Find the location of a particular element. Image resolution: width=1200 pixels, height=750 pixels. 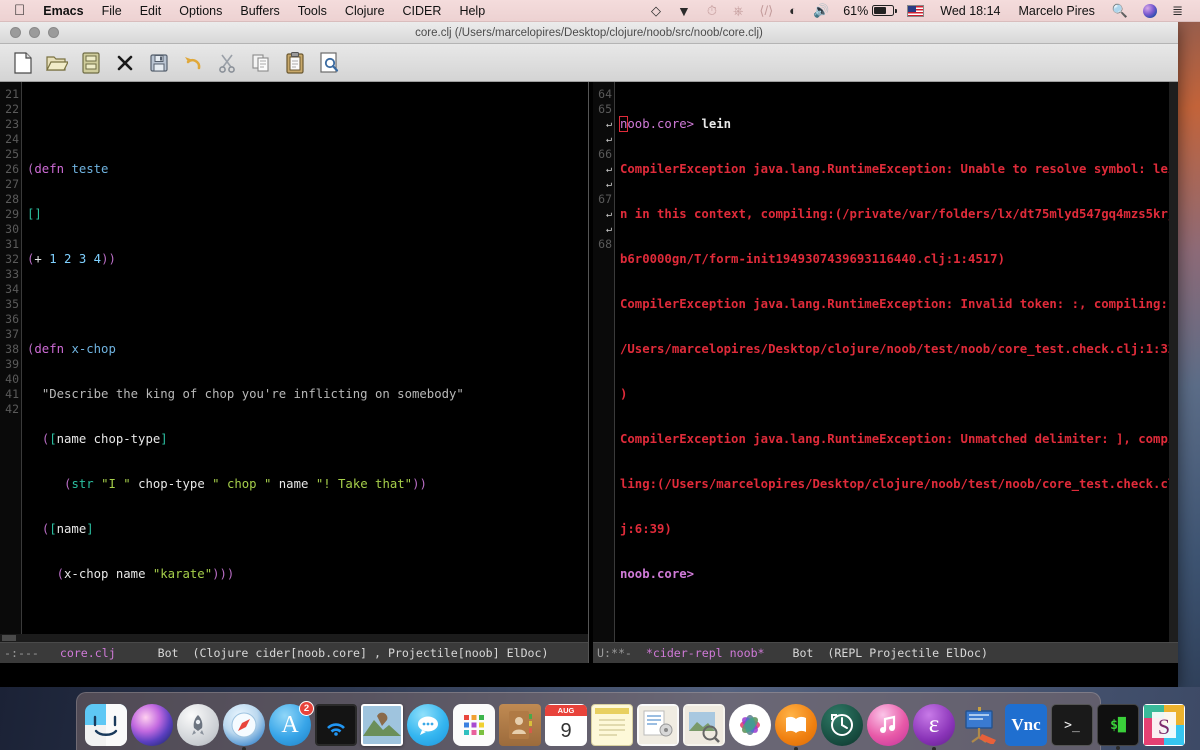

menu-item-edit: Edit is located at coordinates (151, 11).